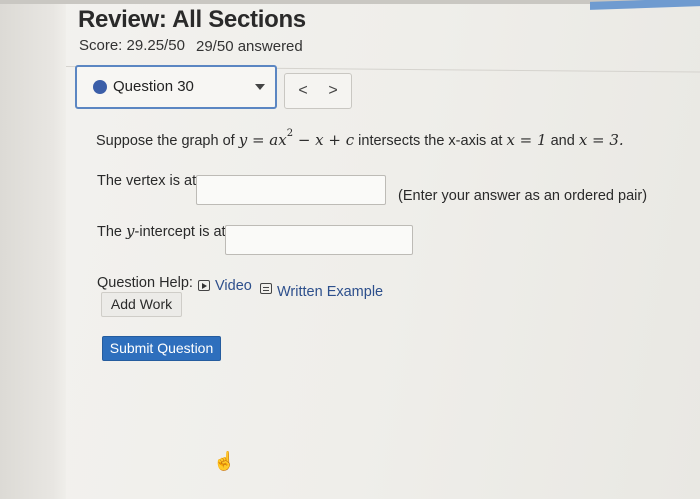 This screenshot has height=499, width=700. Describe the element at coordinates (318, 91) in the screenshot. I see `question-nav: < >` at that location.